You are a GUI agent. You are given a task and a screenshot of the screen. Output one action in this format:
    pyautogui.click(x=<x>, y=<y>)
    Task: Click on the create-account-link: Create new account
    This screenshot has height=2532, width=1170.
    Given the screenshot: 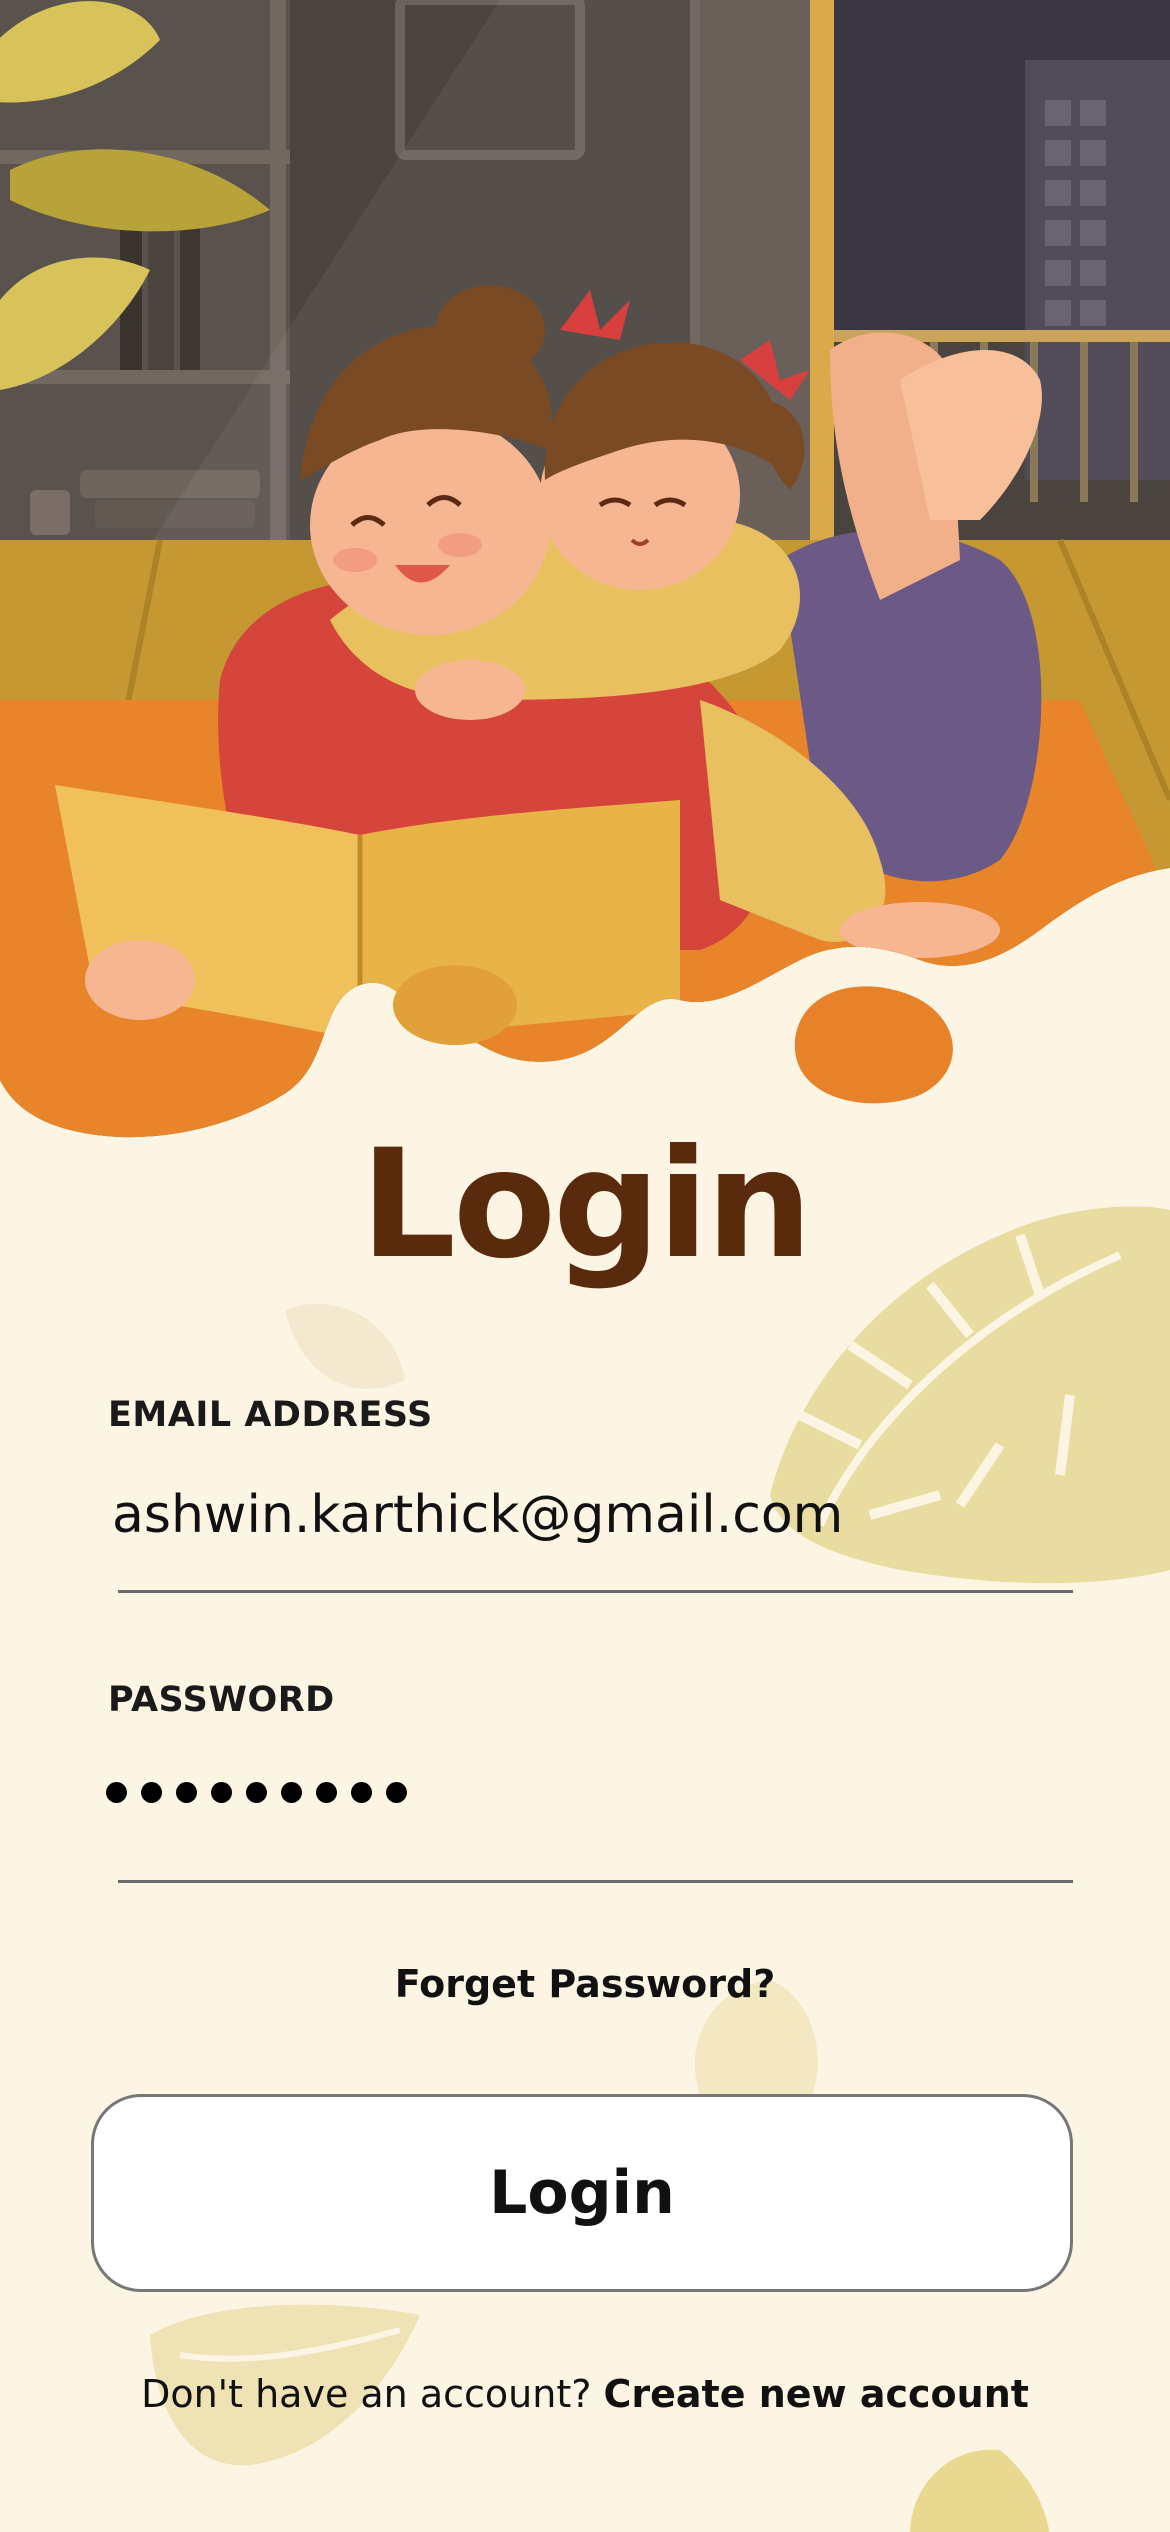 What is the action you would take?
    pyautogui.click(x=815, y=2394)
    